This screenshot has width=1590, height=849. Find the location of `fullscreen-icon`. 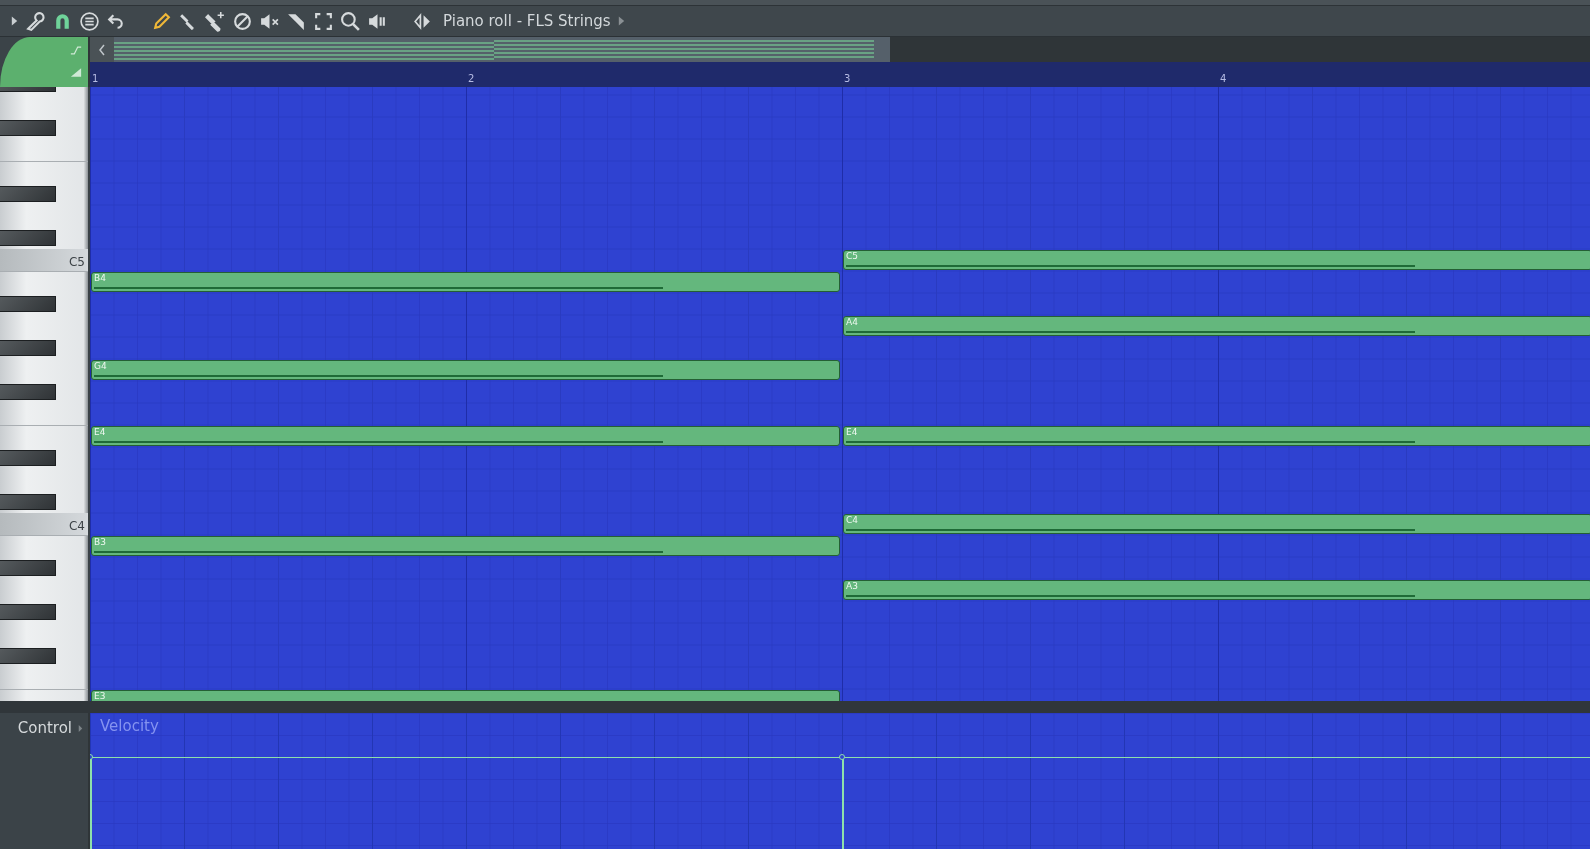

fullscreen-icon is located at coordinates (323, 21).